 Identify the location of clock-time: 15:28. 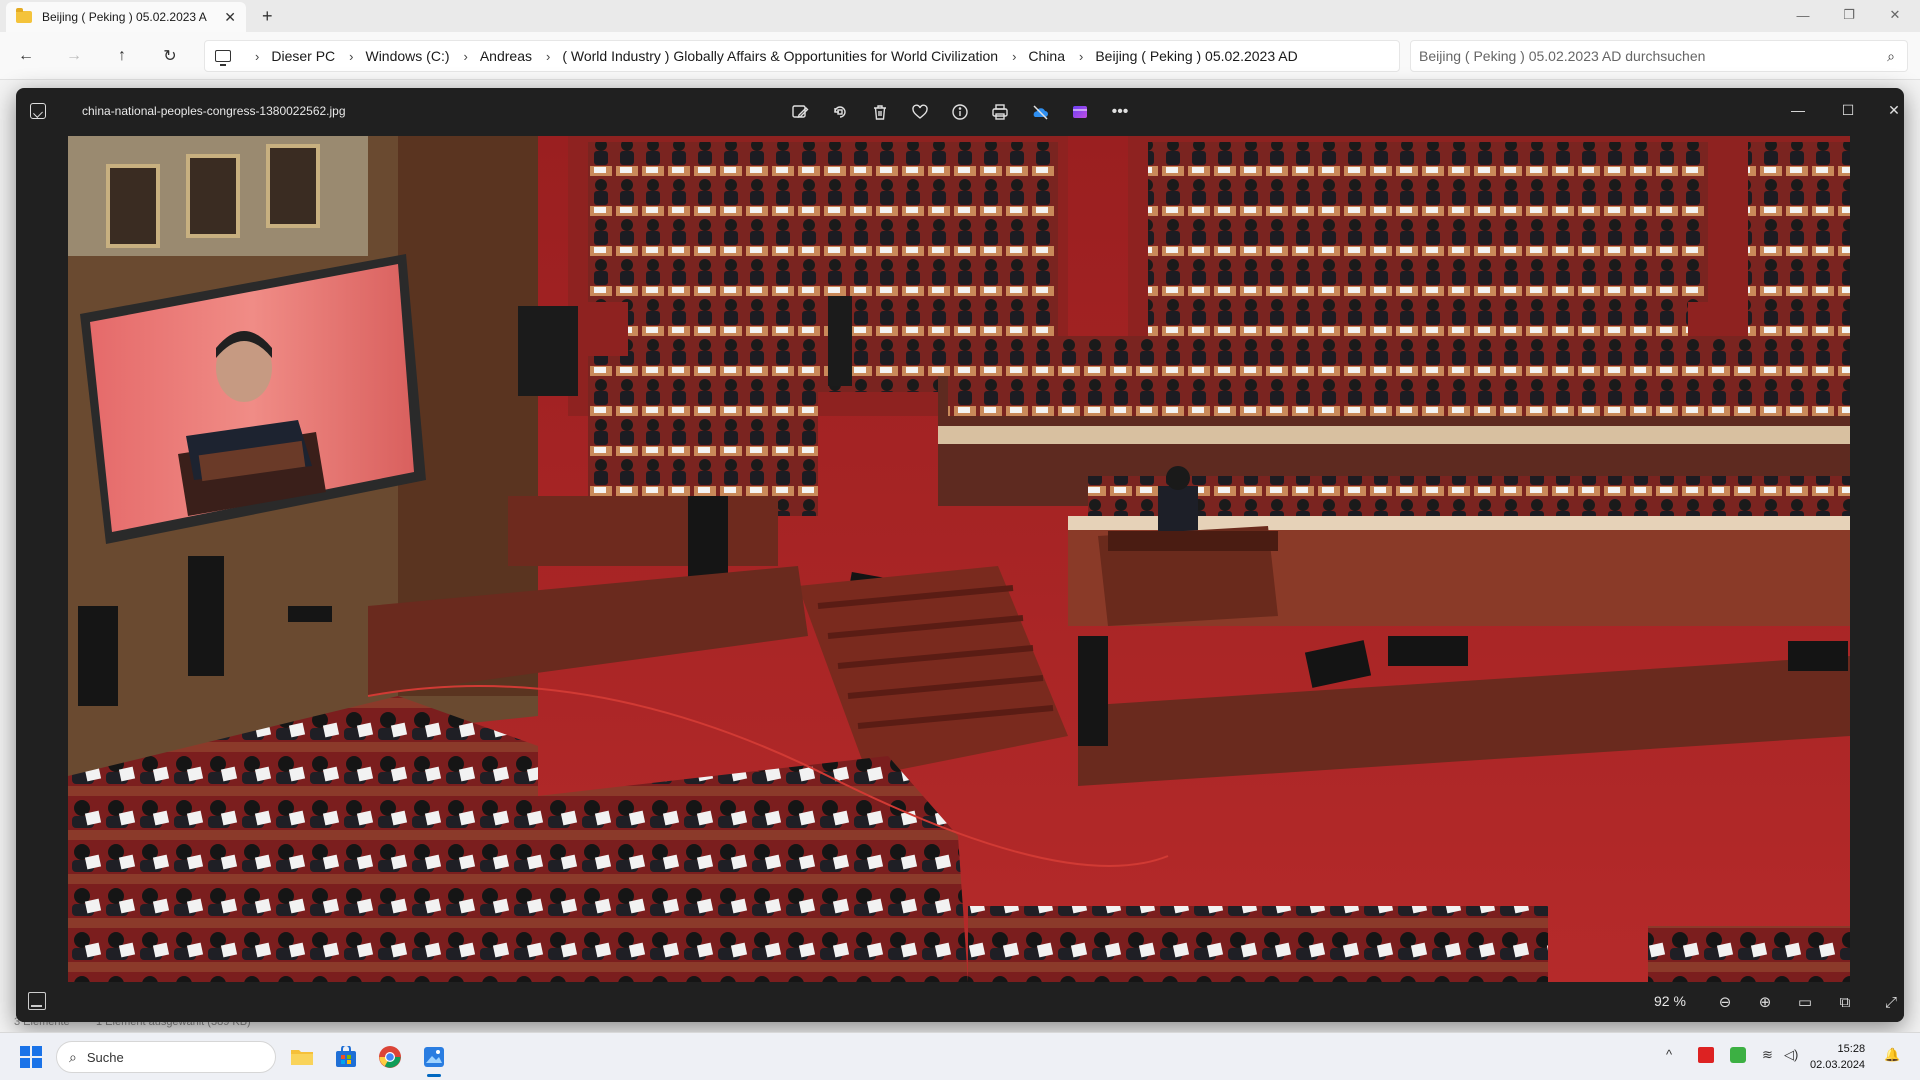
(1851, 1049).